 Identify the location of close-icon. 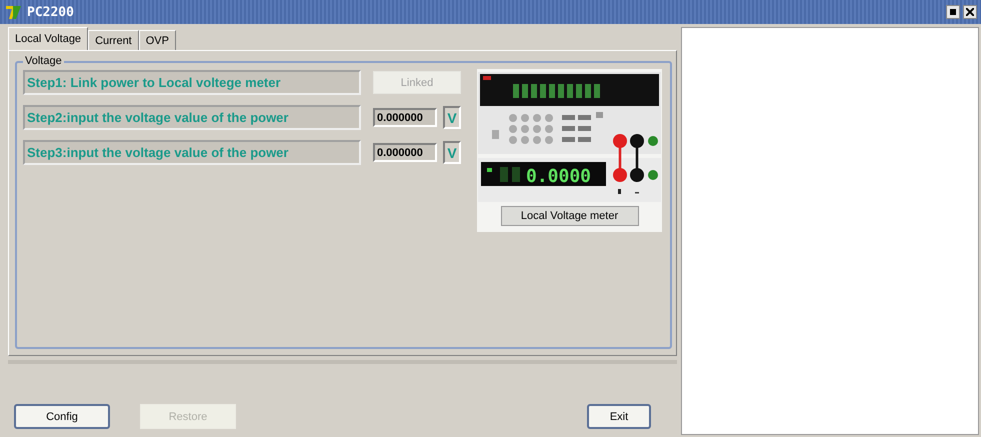
(970, 12).